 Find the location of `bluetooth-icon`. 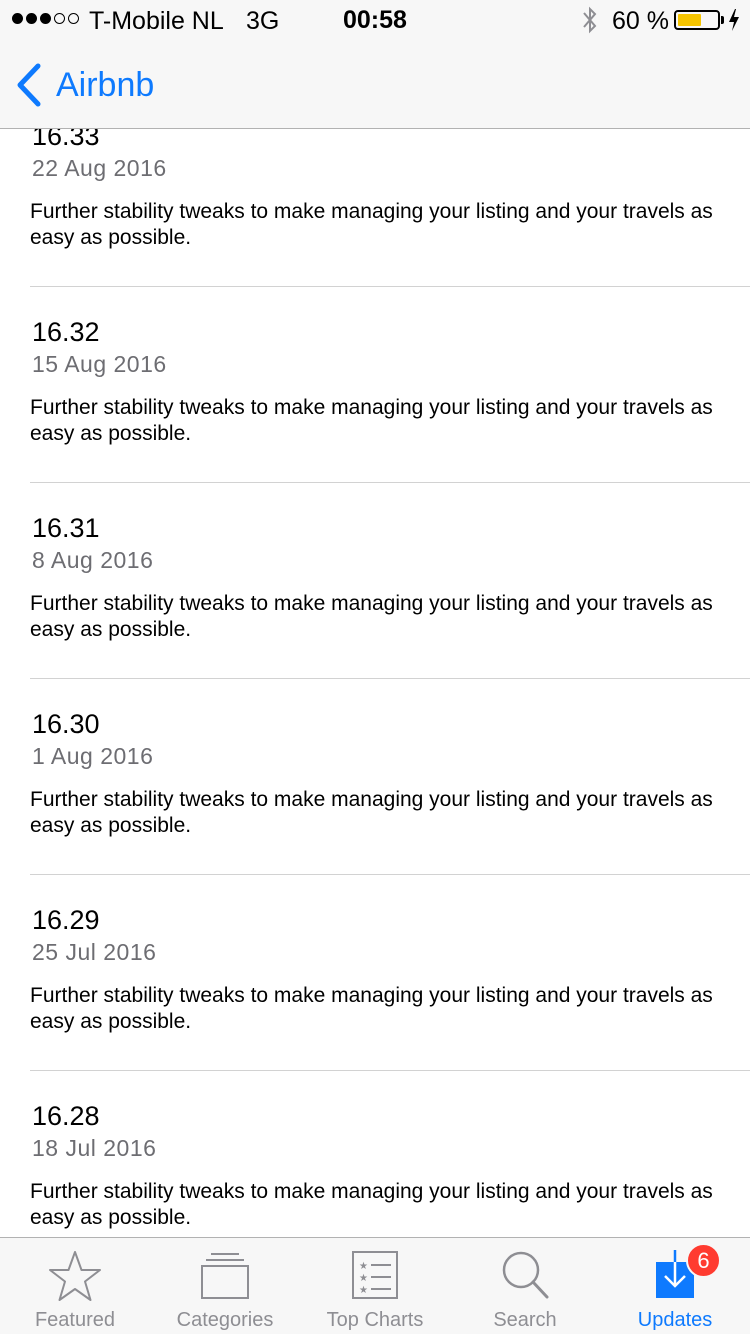

bluetooth-icon is located at coordinates (590, 20).